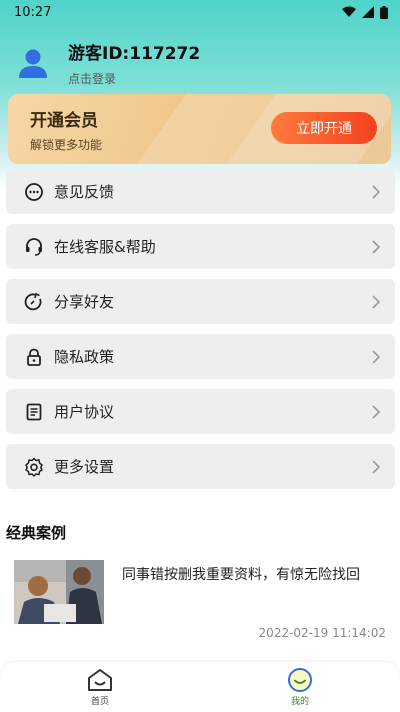 This screenshot has width=400, height=712. Describe the element at coordinates (84, 357) in the screenshot. I see `menu-item-label: 隐私政策` at that location.